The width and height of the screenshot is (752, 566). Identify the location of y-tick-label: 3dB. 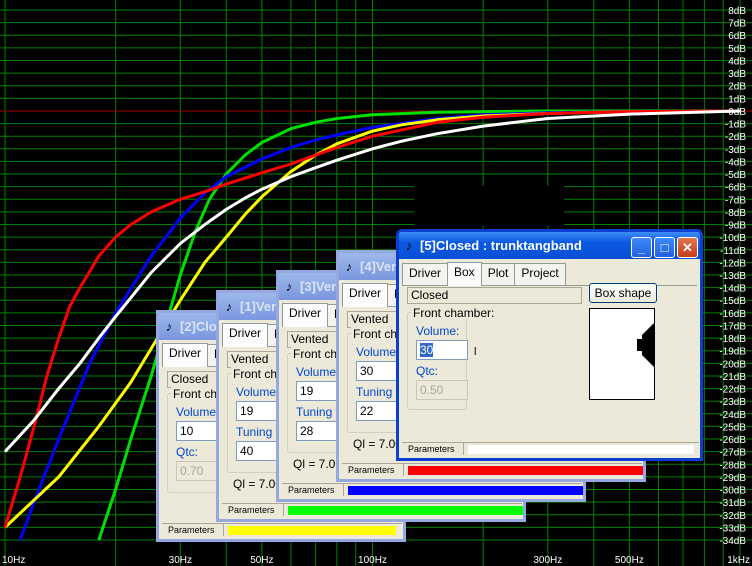
(737, 74).